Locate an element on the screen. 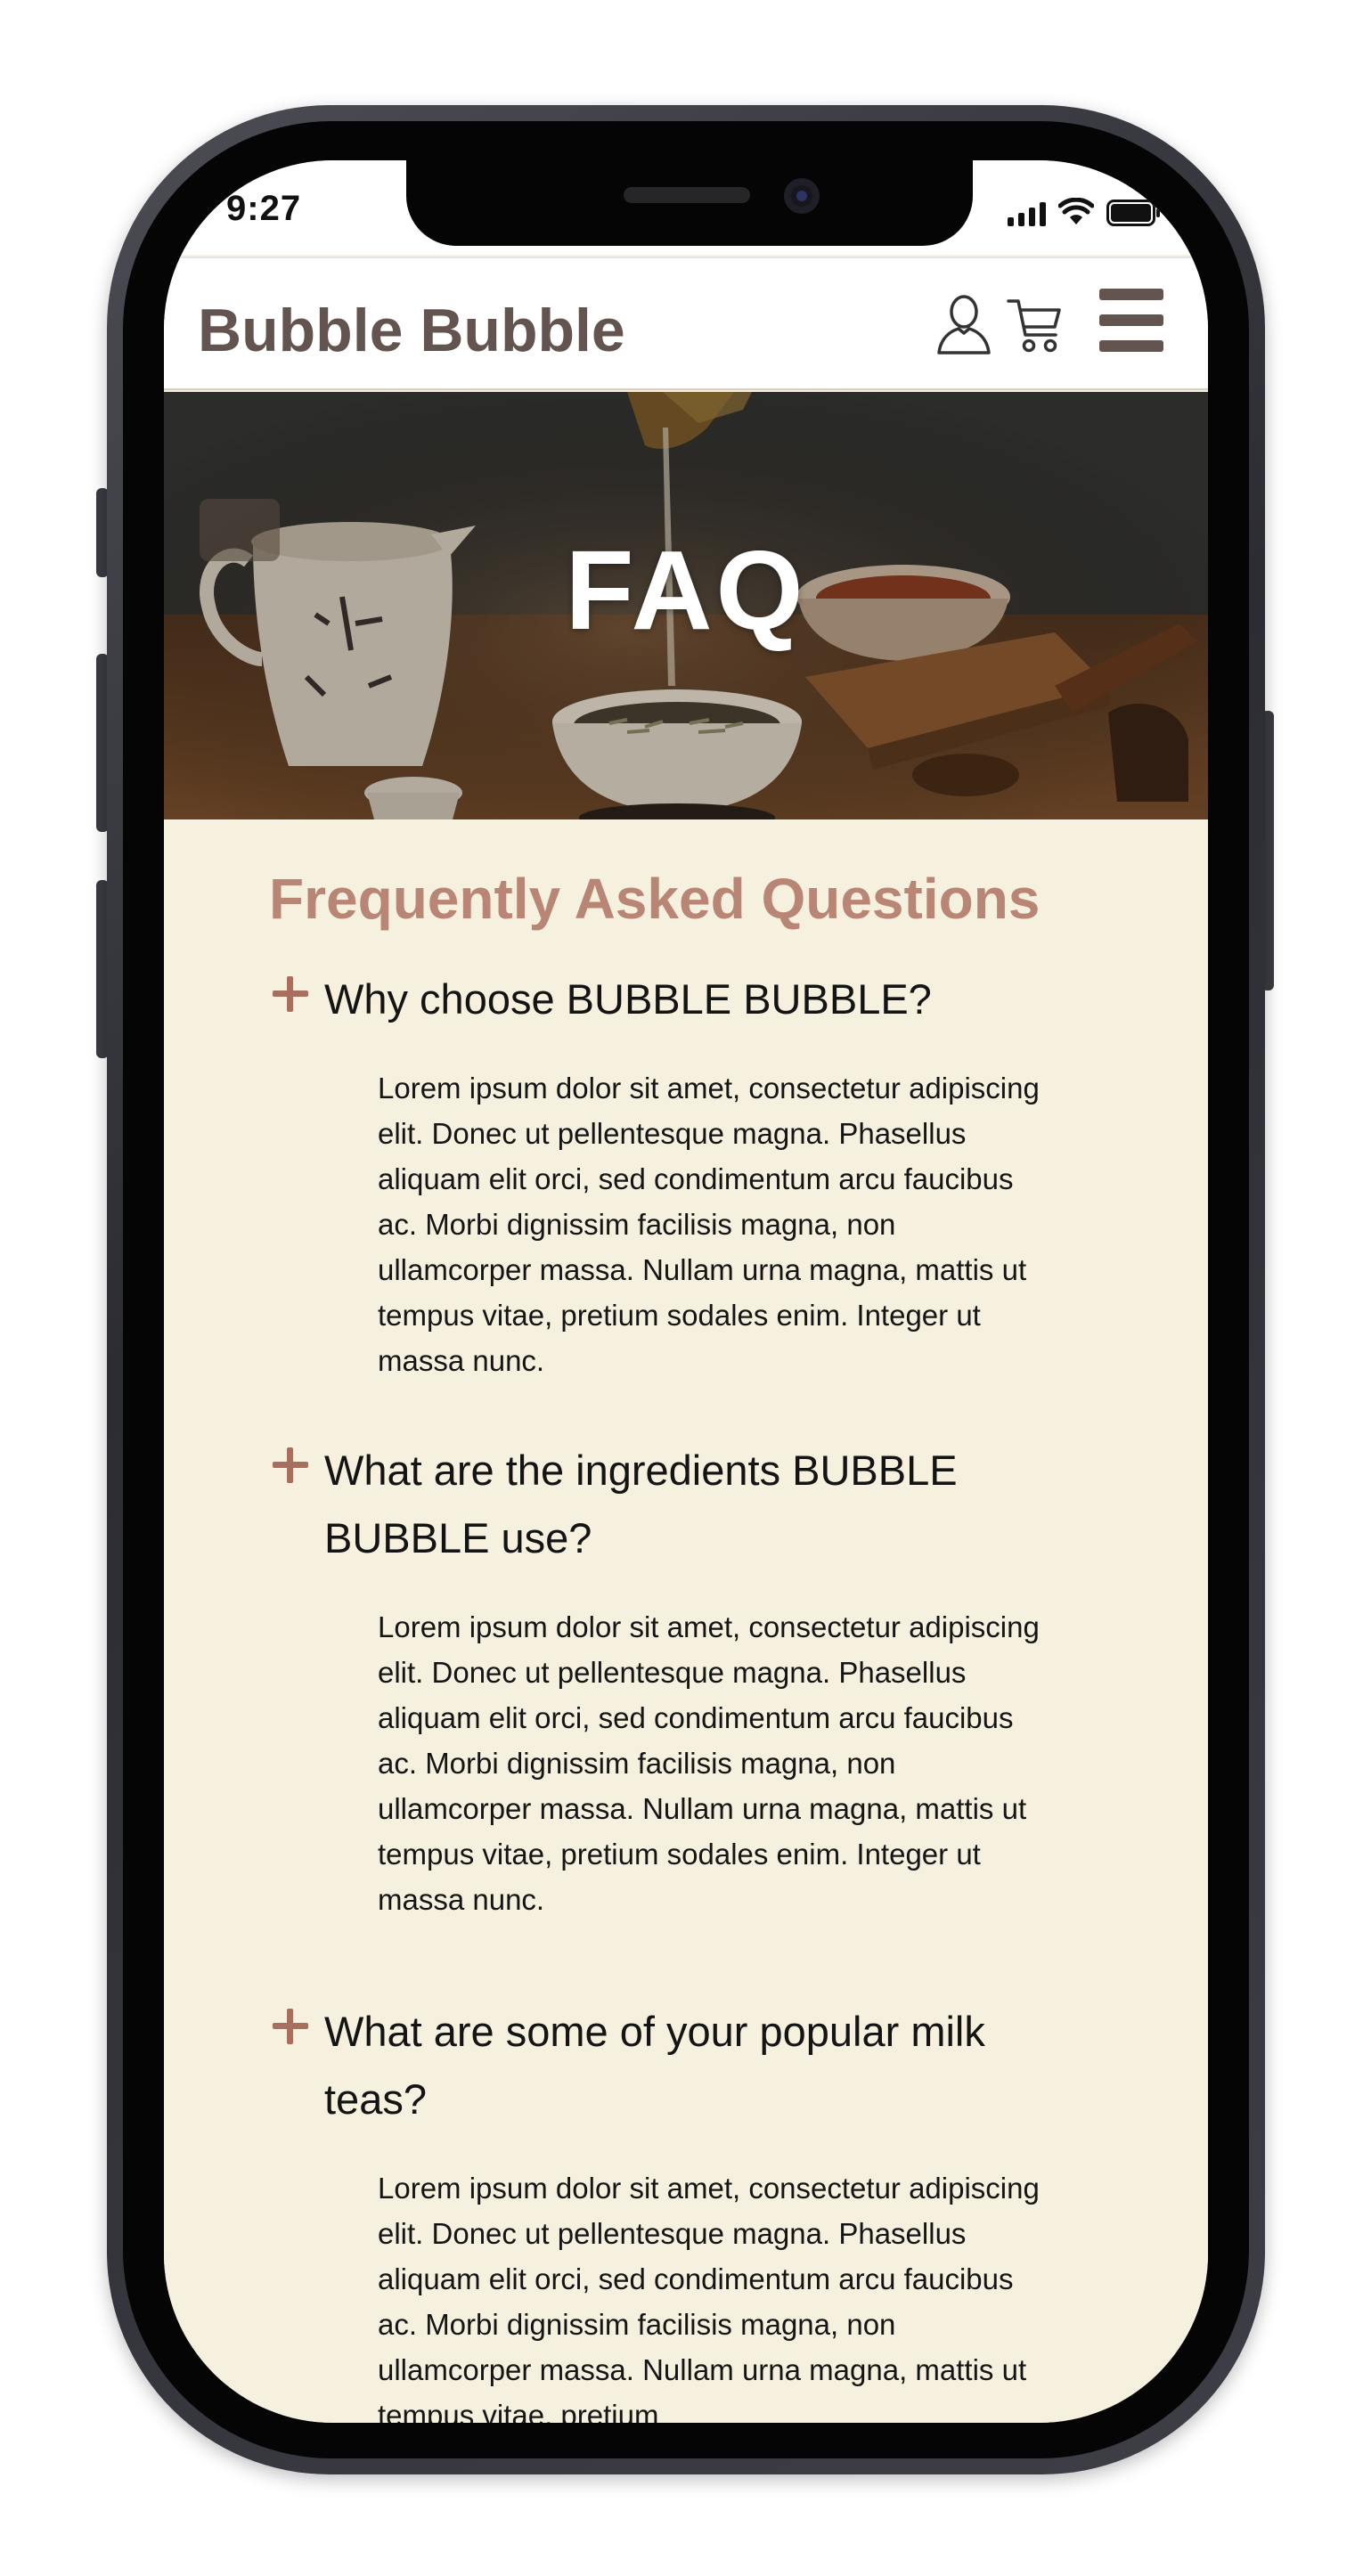  front-camera is located at coordinates (802, 196).